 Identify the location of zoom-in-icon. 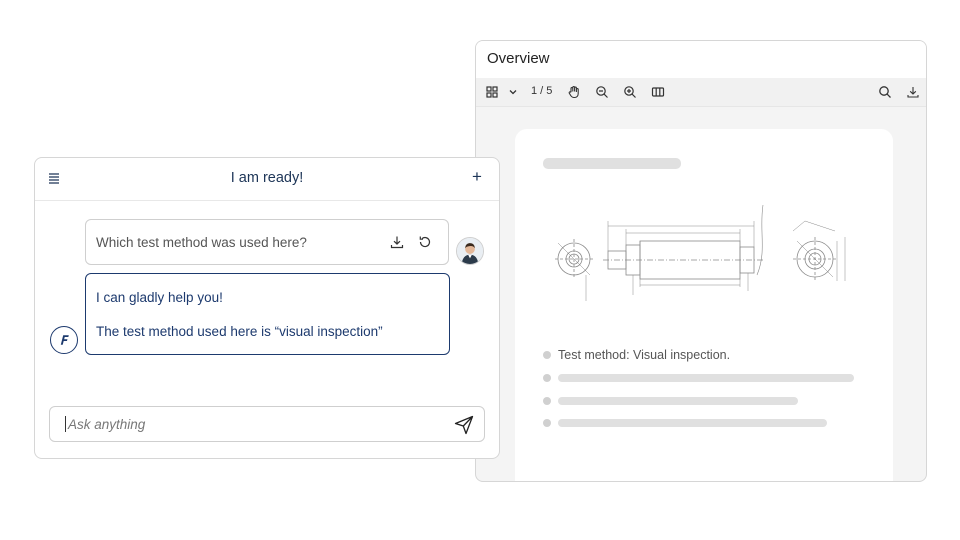
(630, 92).